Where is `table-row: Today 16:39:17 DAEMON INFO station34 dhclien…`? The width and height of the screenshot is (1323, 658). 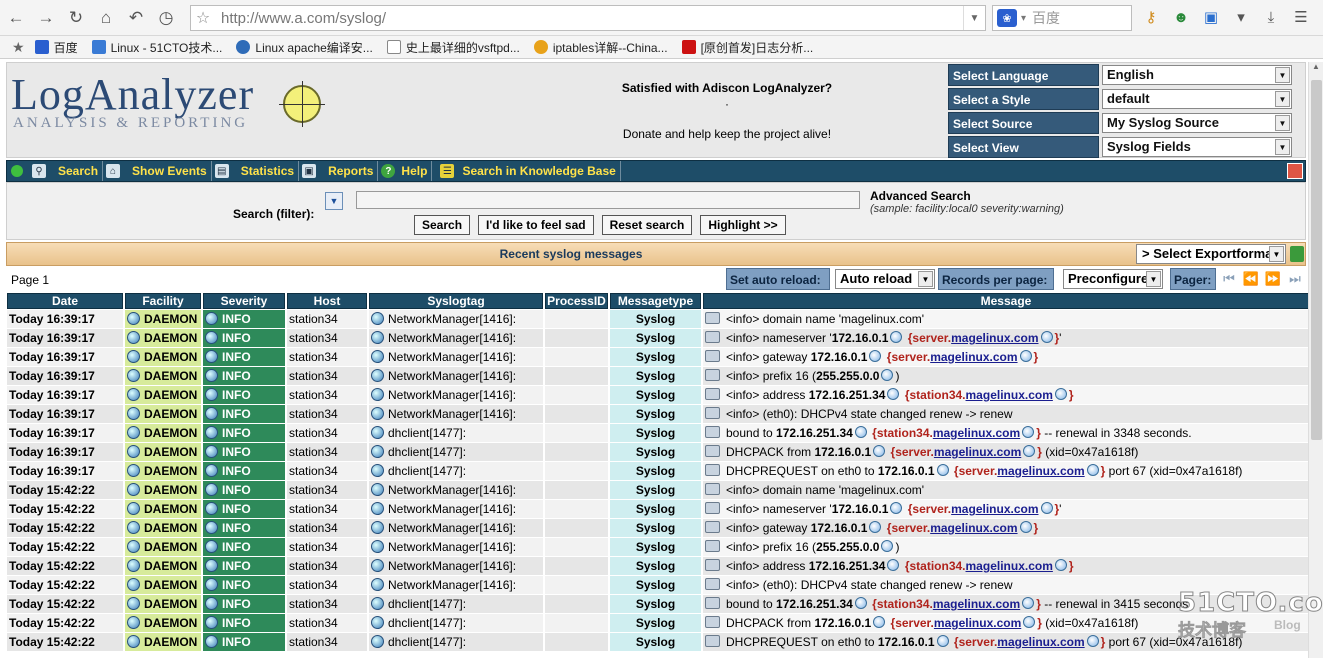
table-row: Today 16:39:17 DAEMON INFO station34 dhclien… is located at coordinates (658, 433).